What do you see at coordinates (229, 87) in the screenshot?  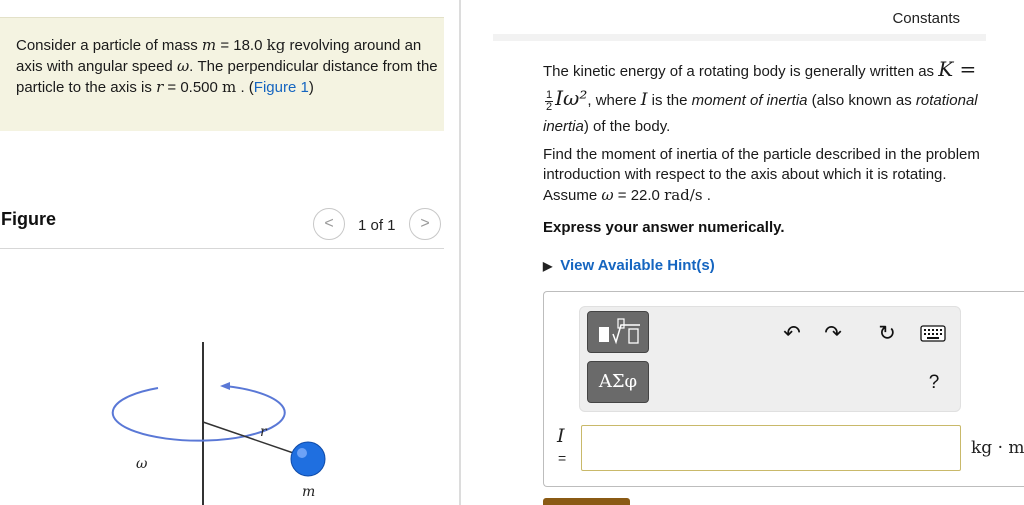 I see `radius-unit: m` at bounding box center [229, 87].